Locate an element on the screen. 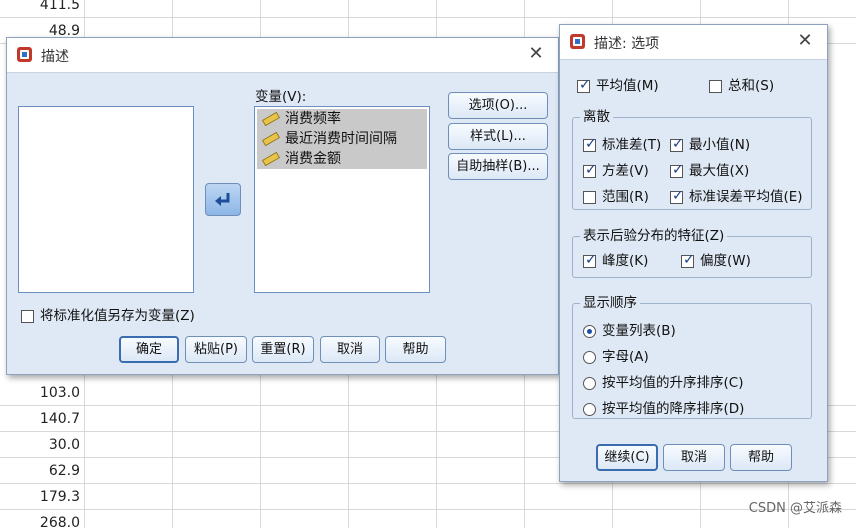 The height and width of the screenshot is (528, 856). skewness-checkbox: ✓ is located at coordinates (688, 260).